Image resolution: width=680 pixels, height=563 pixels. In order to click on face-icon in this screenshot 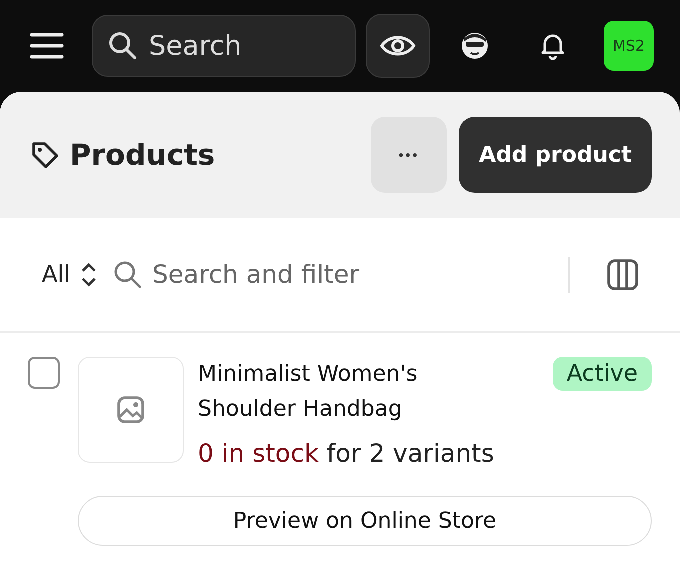, I will do `click(475, 46)`.